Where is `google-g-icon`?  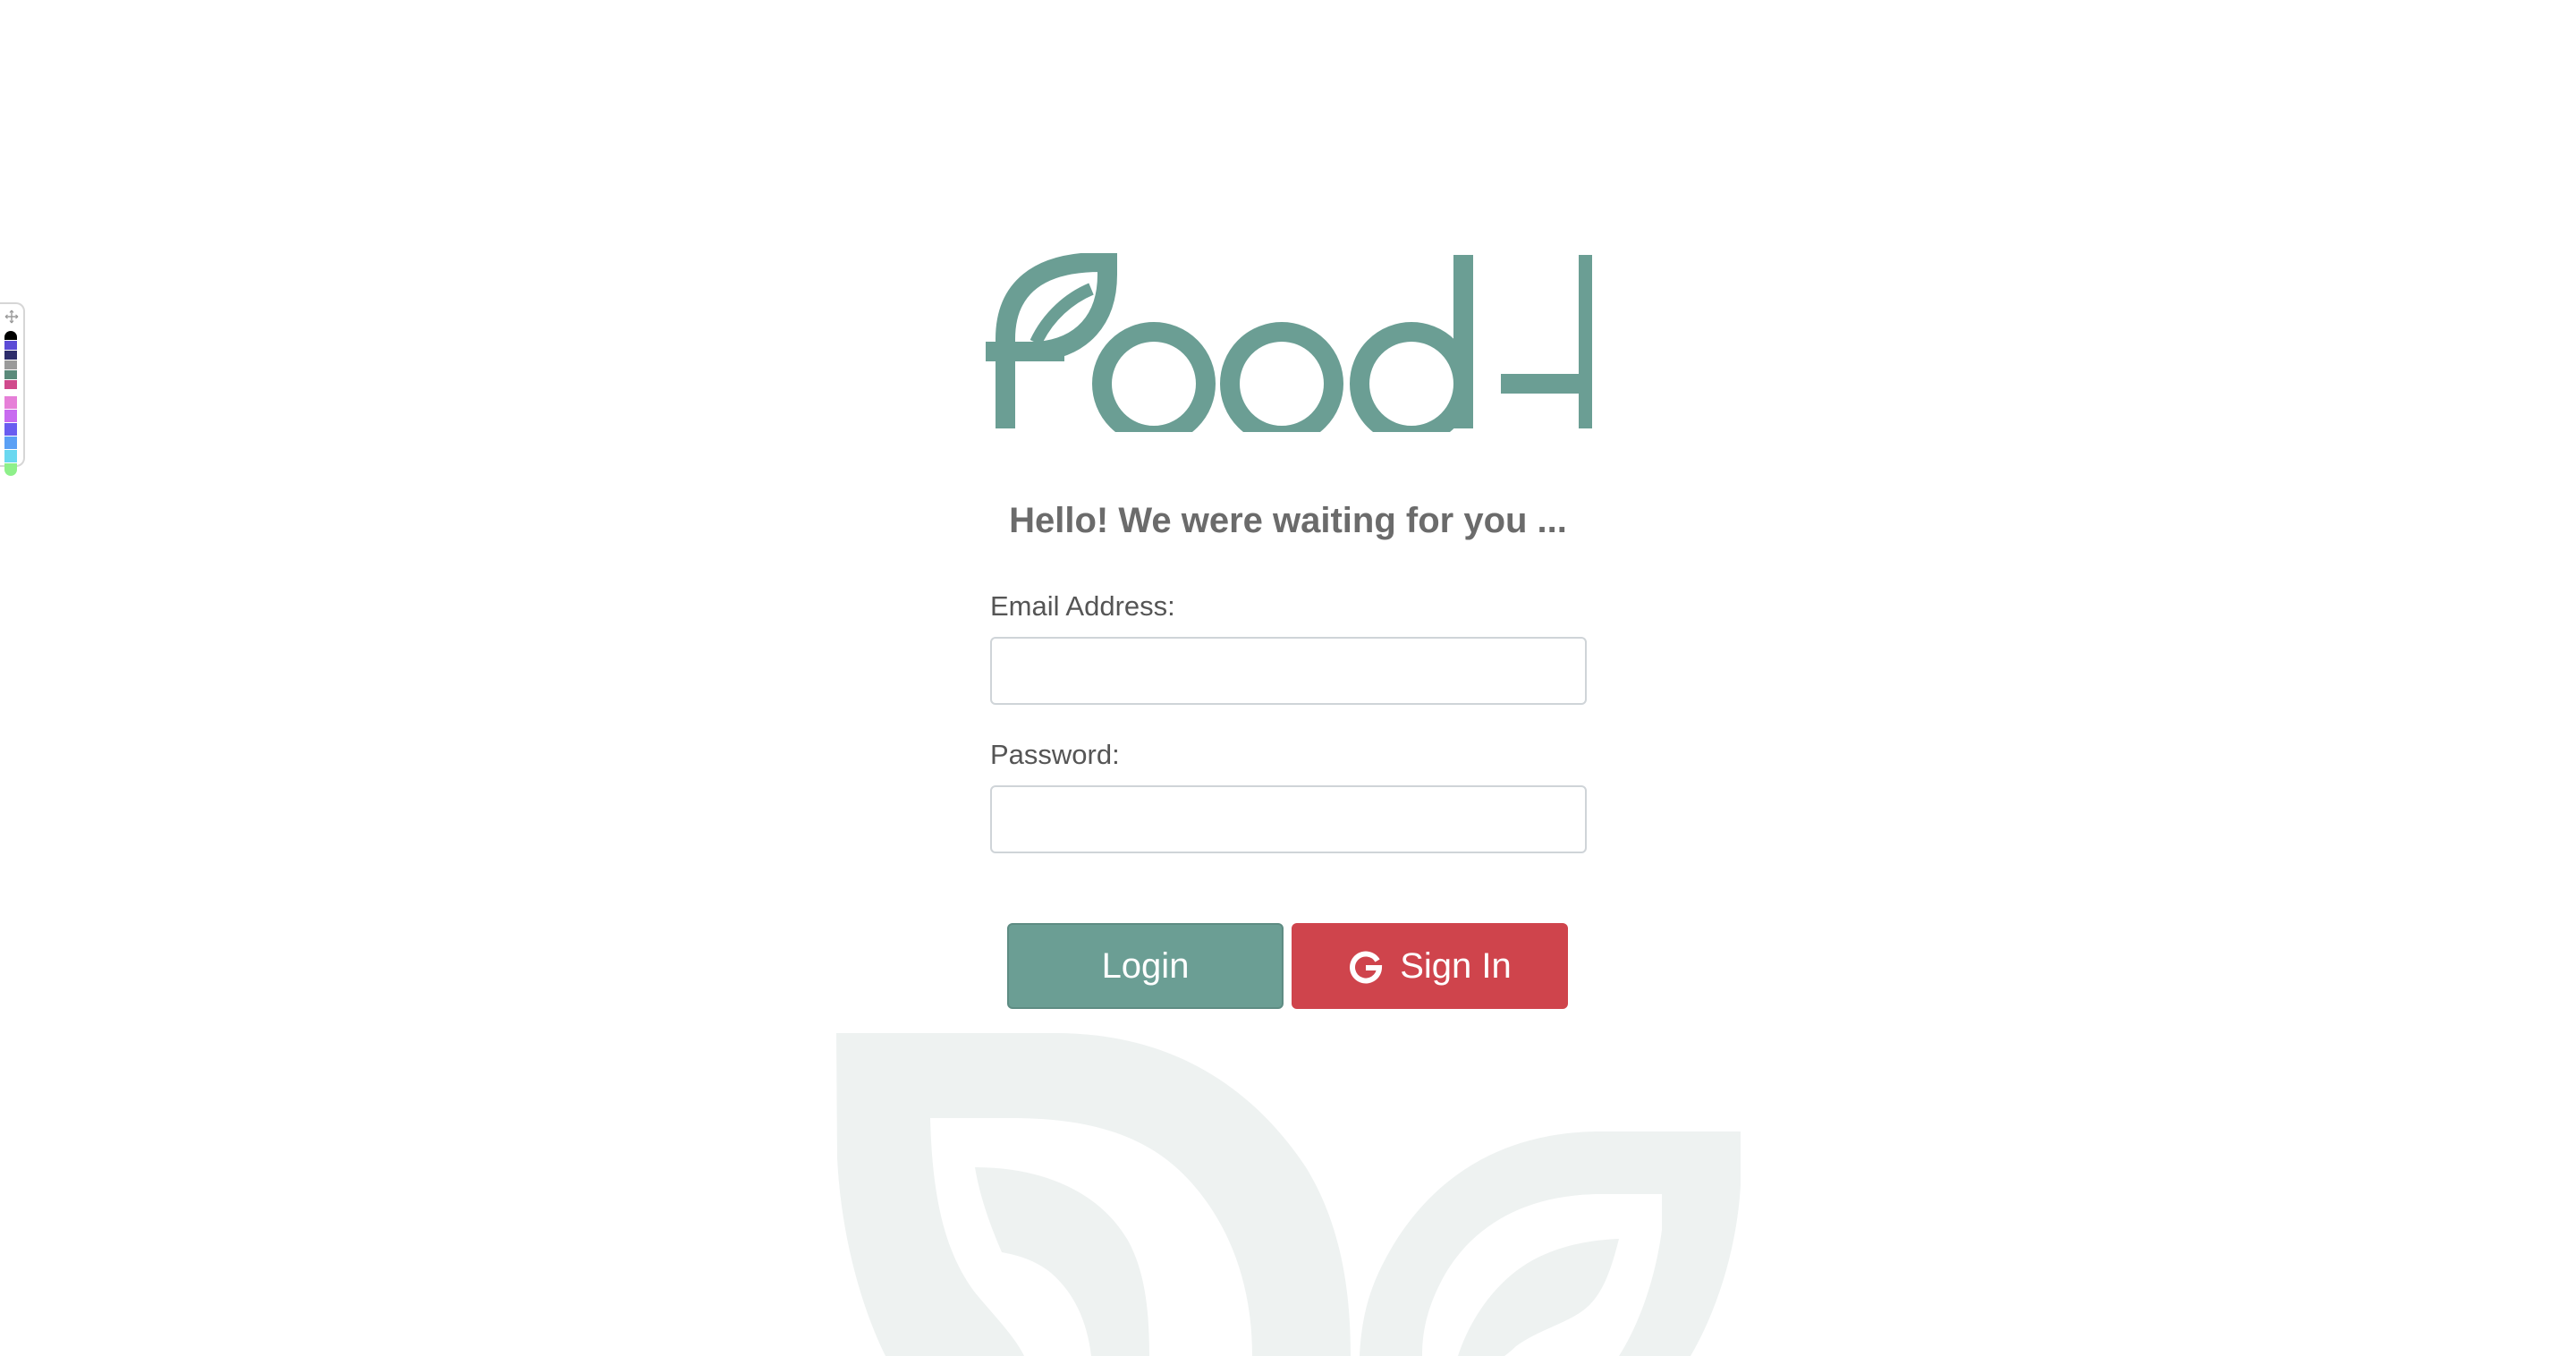 google-g-icon is located at coordinates (1366, 967).